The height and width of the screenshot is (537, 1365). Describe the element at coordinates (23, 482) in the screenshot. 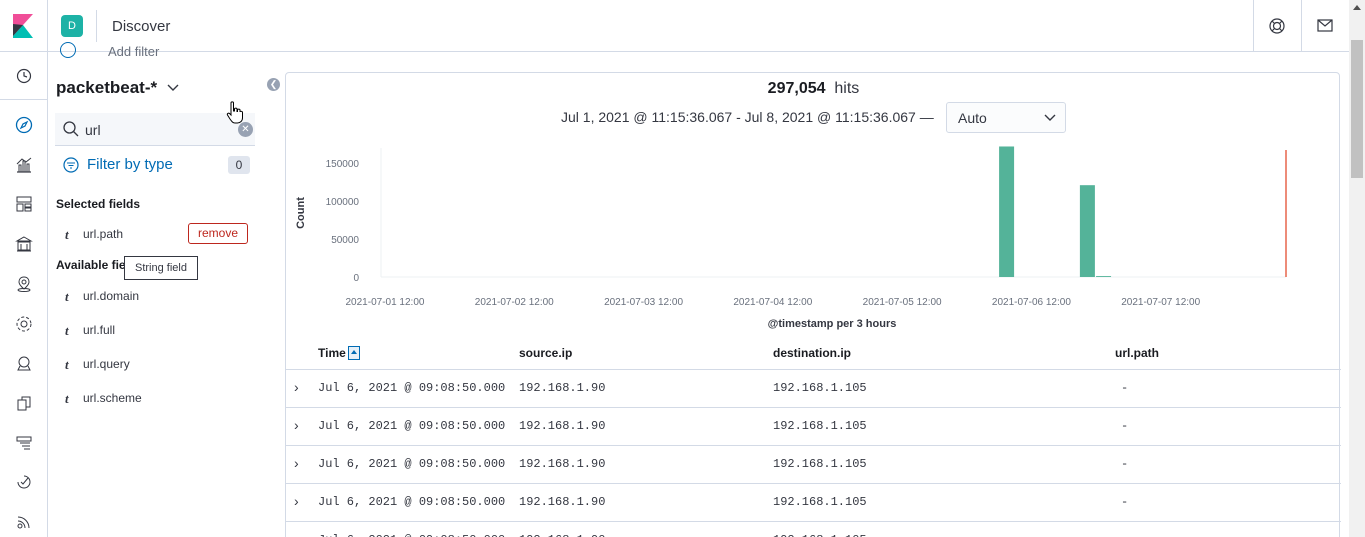

I see `nav-apm` at that location.